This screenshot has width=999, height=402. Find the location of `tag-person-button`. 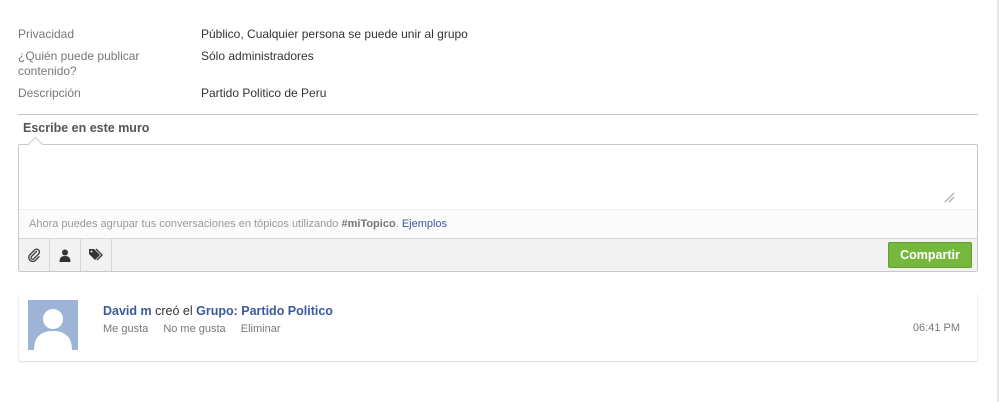

tag-person-button is located at coordinates (65, 255).